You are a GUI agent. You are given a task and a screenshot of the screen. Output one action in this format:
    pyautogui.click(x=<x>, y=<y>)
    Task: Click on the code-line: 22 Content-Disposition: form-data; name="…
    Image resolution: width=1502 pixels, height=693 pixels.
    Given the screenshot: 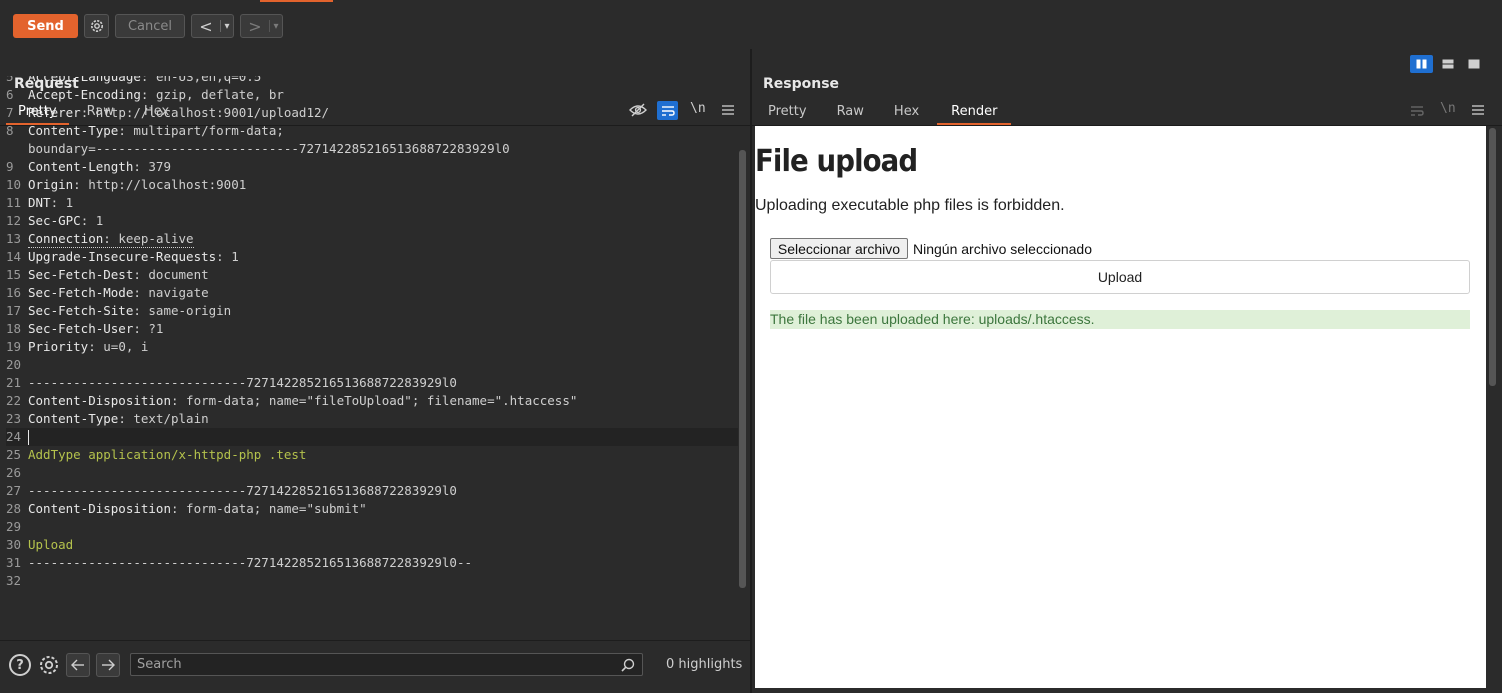 What is the action you would take?
    pyautogui.click(x=372, y=401)
    